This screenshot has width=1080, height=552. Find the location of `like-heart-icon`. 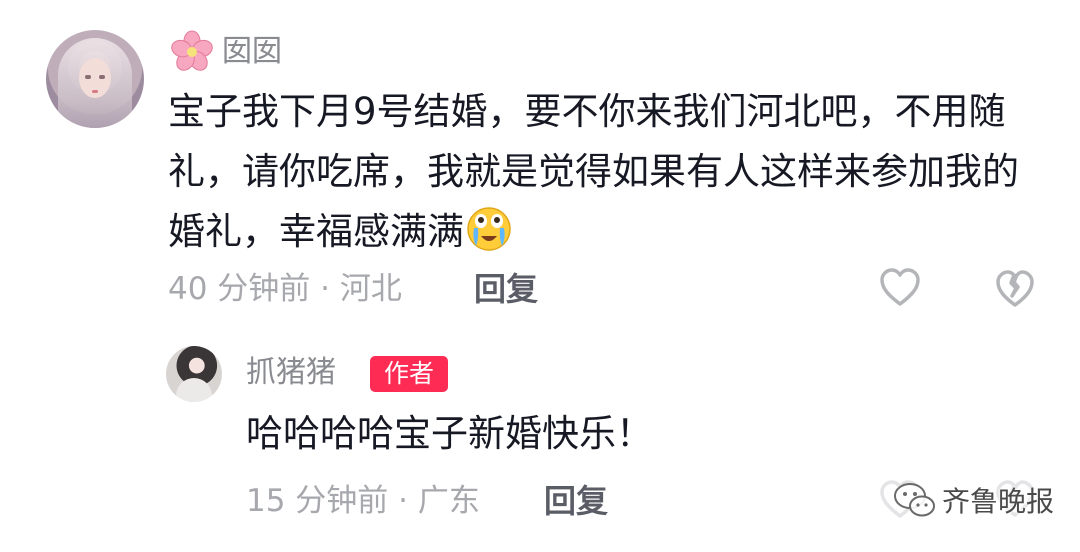

like-heart-icon is located at coordinates (900, 288).